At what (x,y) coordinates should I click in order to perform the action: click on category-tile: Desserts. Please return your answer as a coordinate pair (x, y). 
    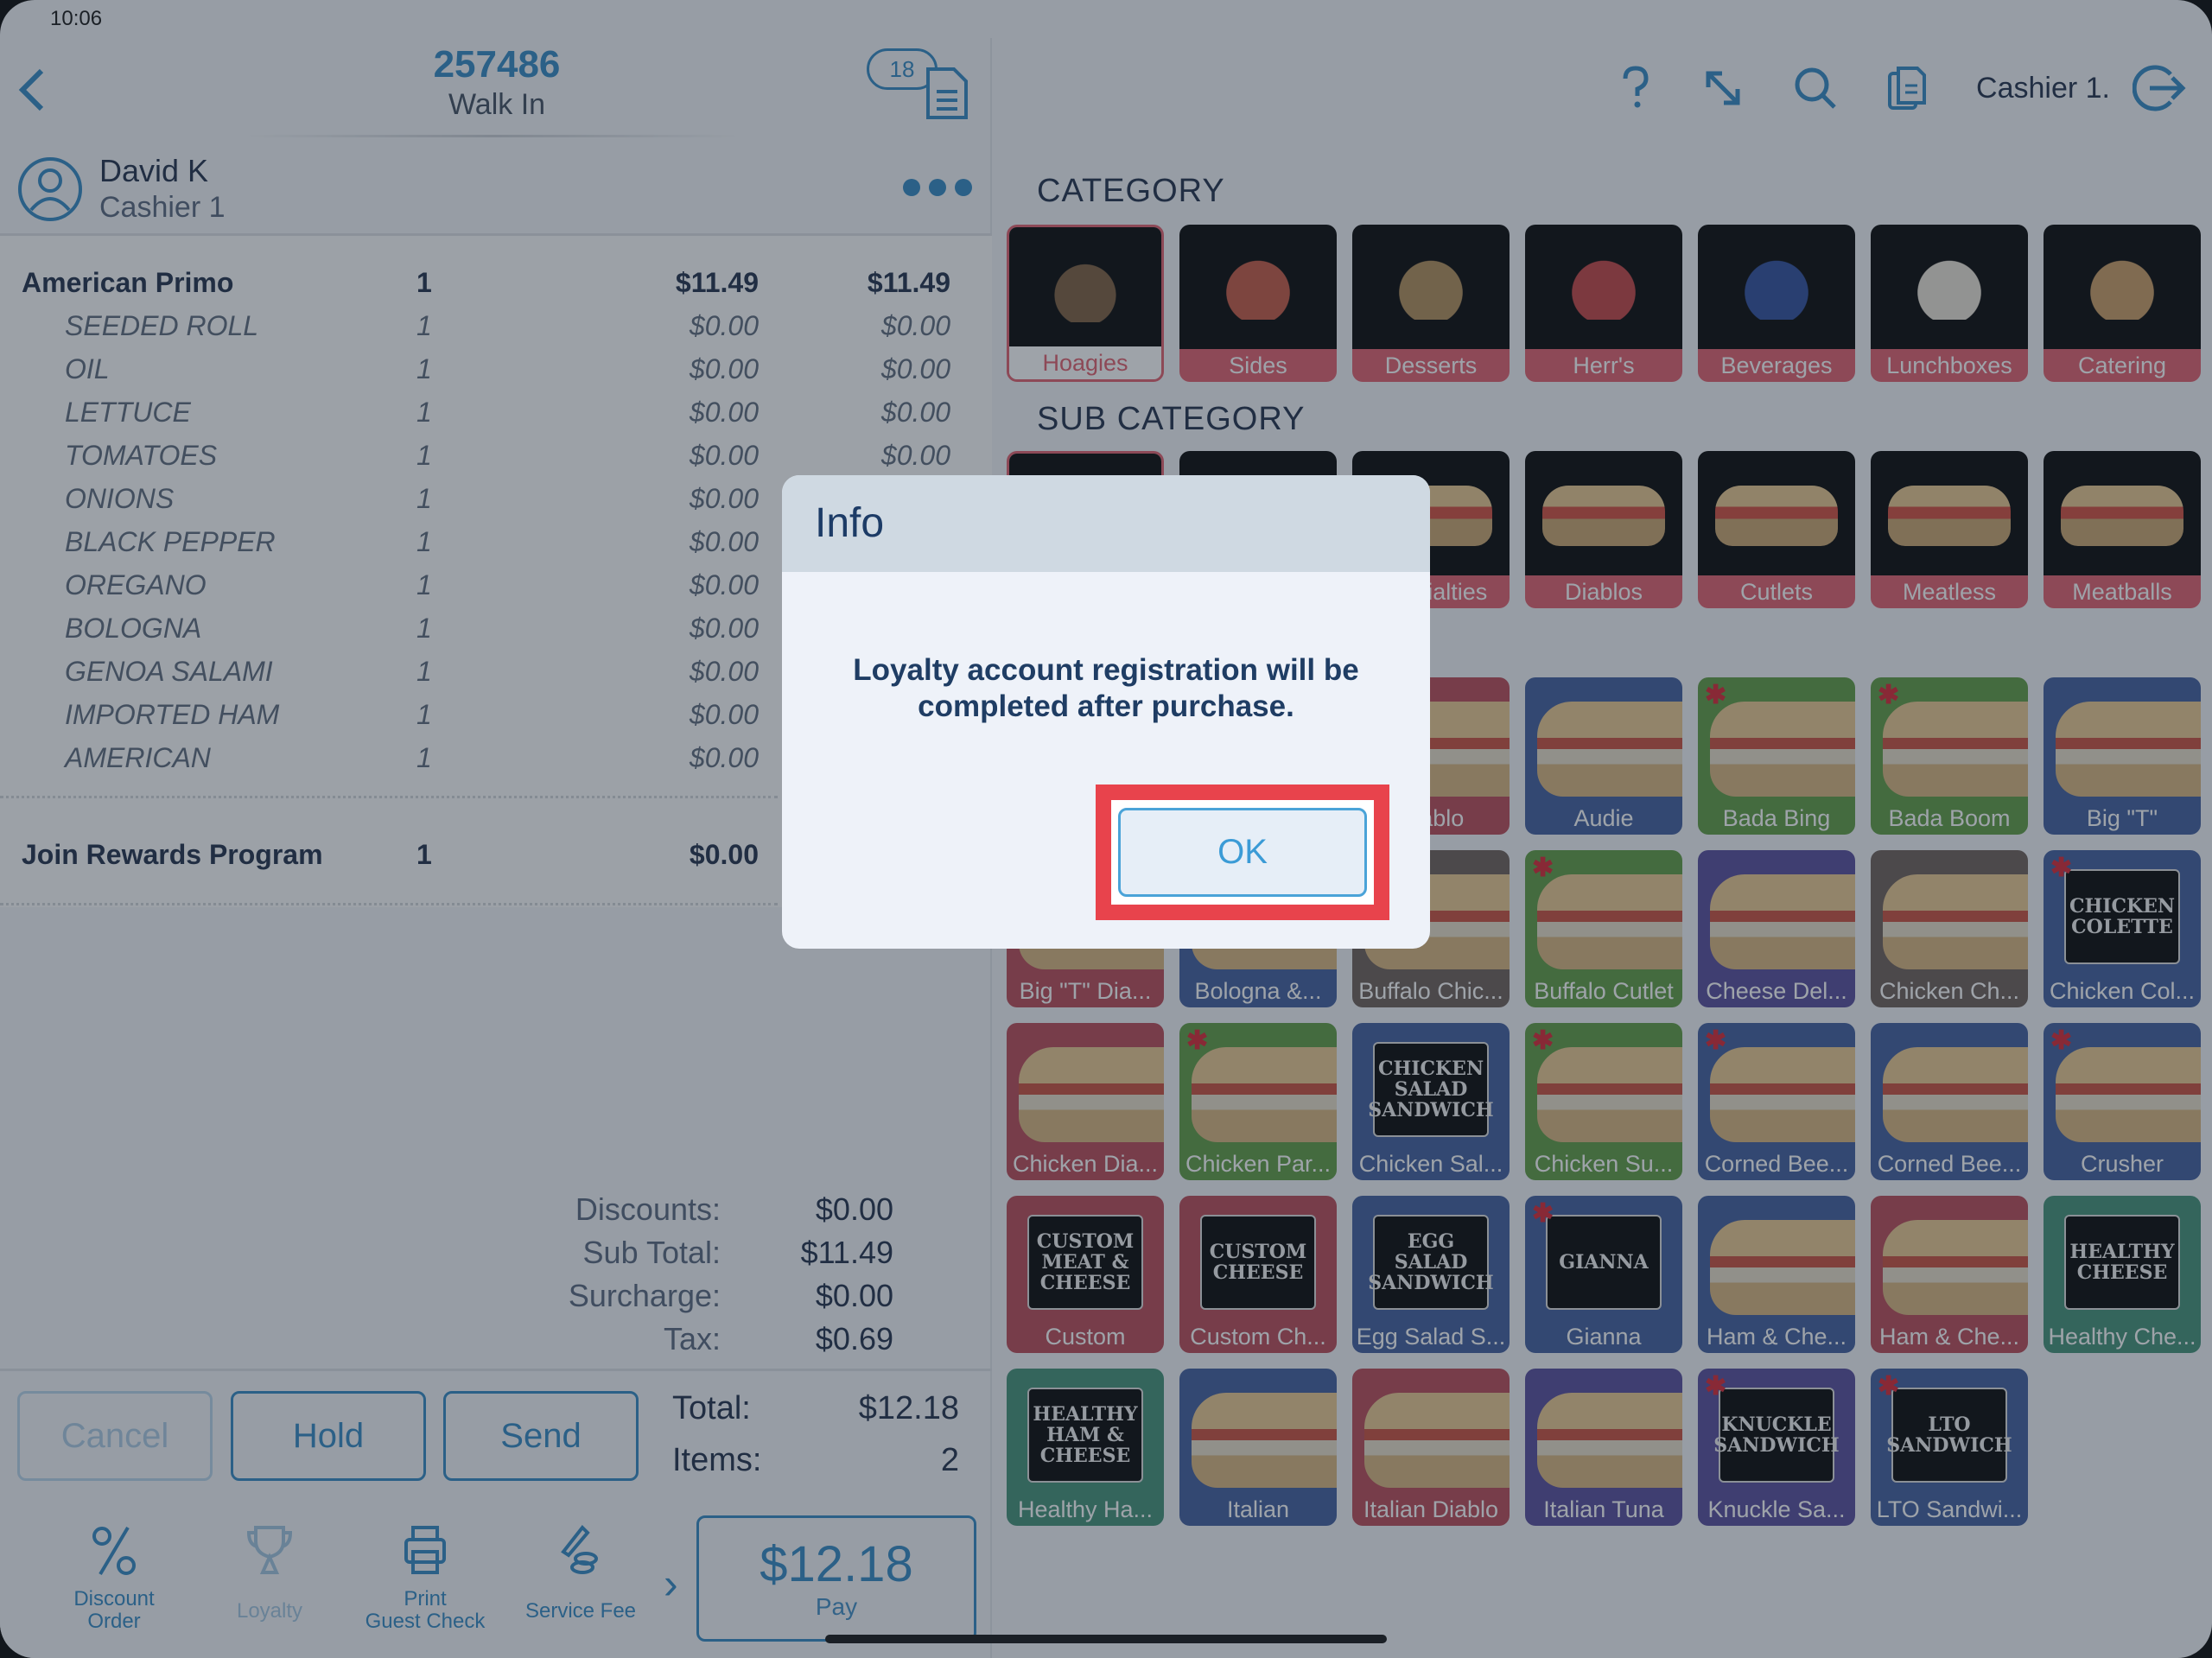
    Looking at the image, I should click on (1431, 303).